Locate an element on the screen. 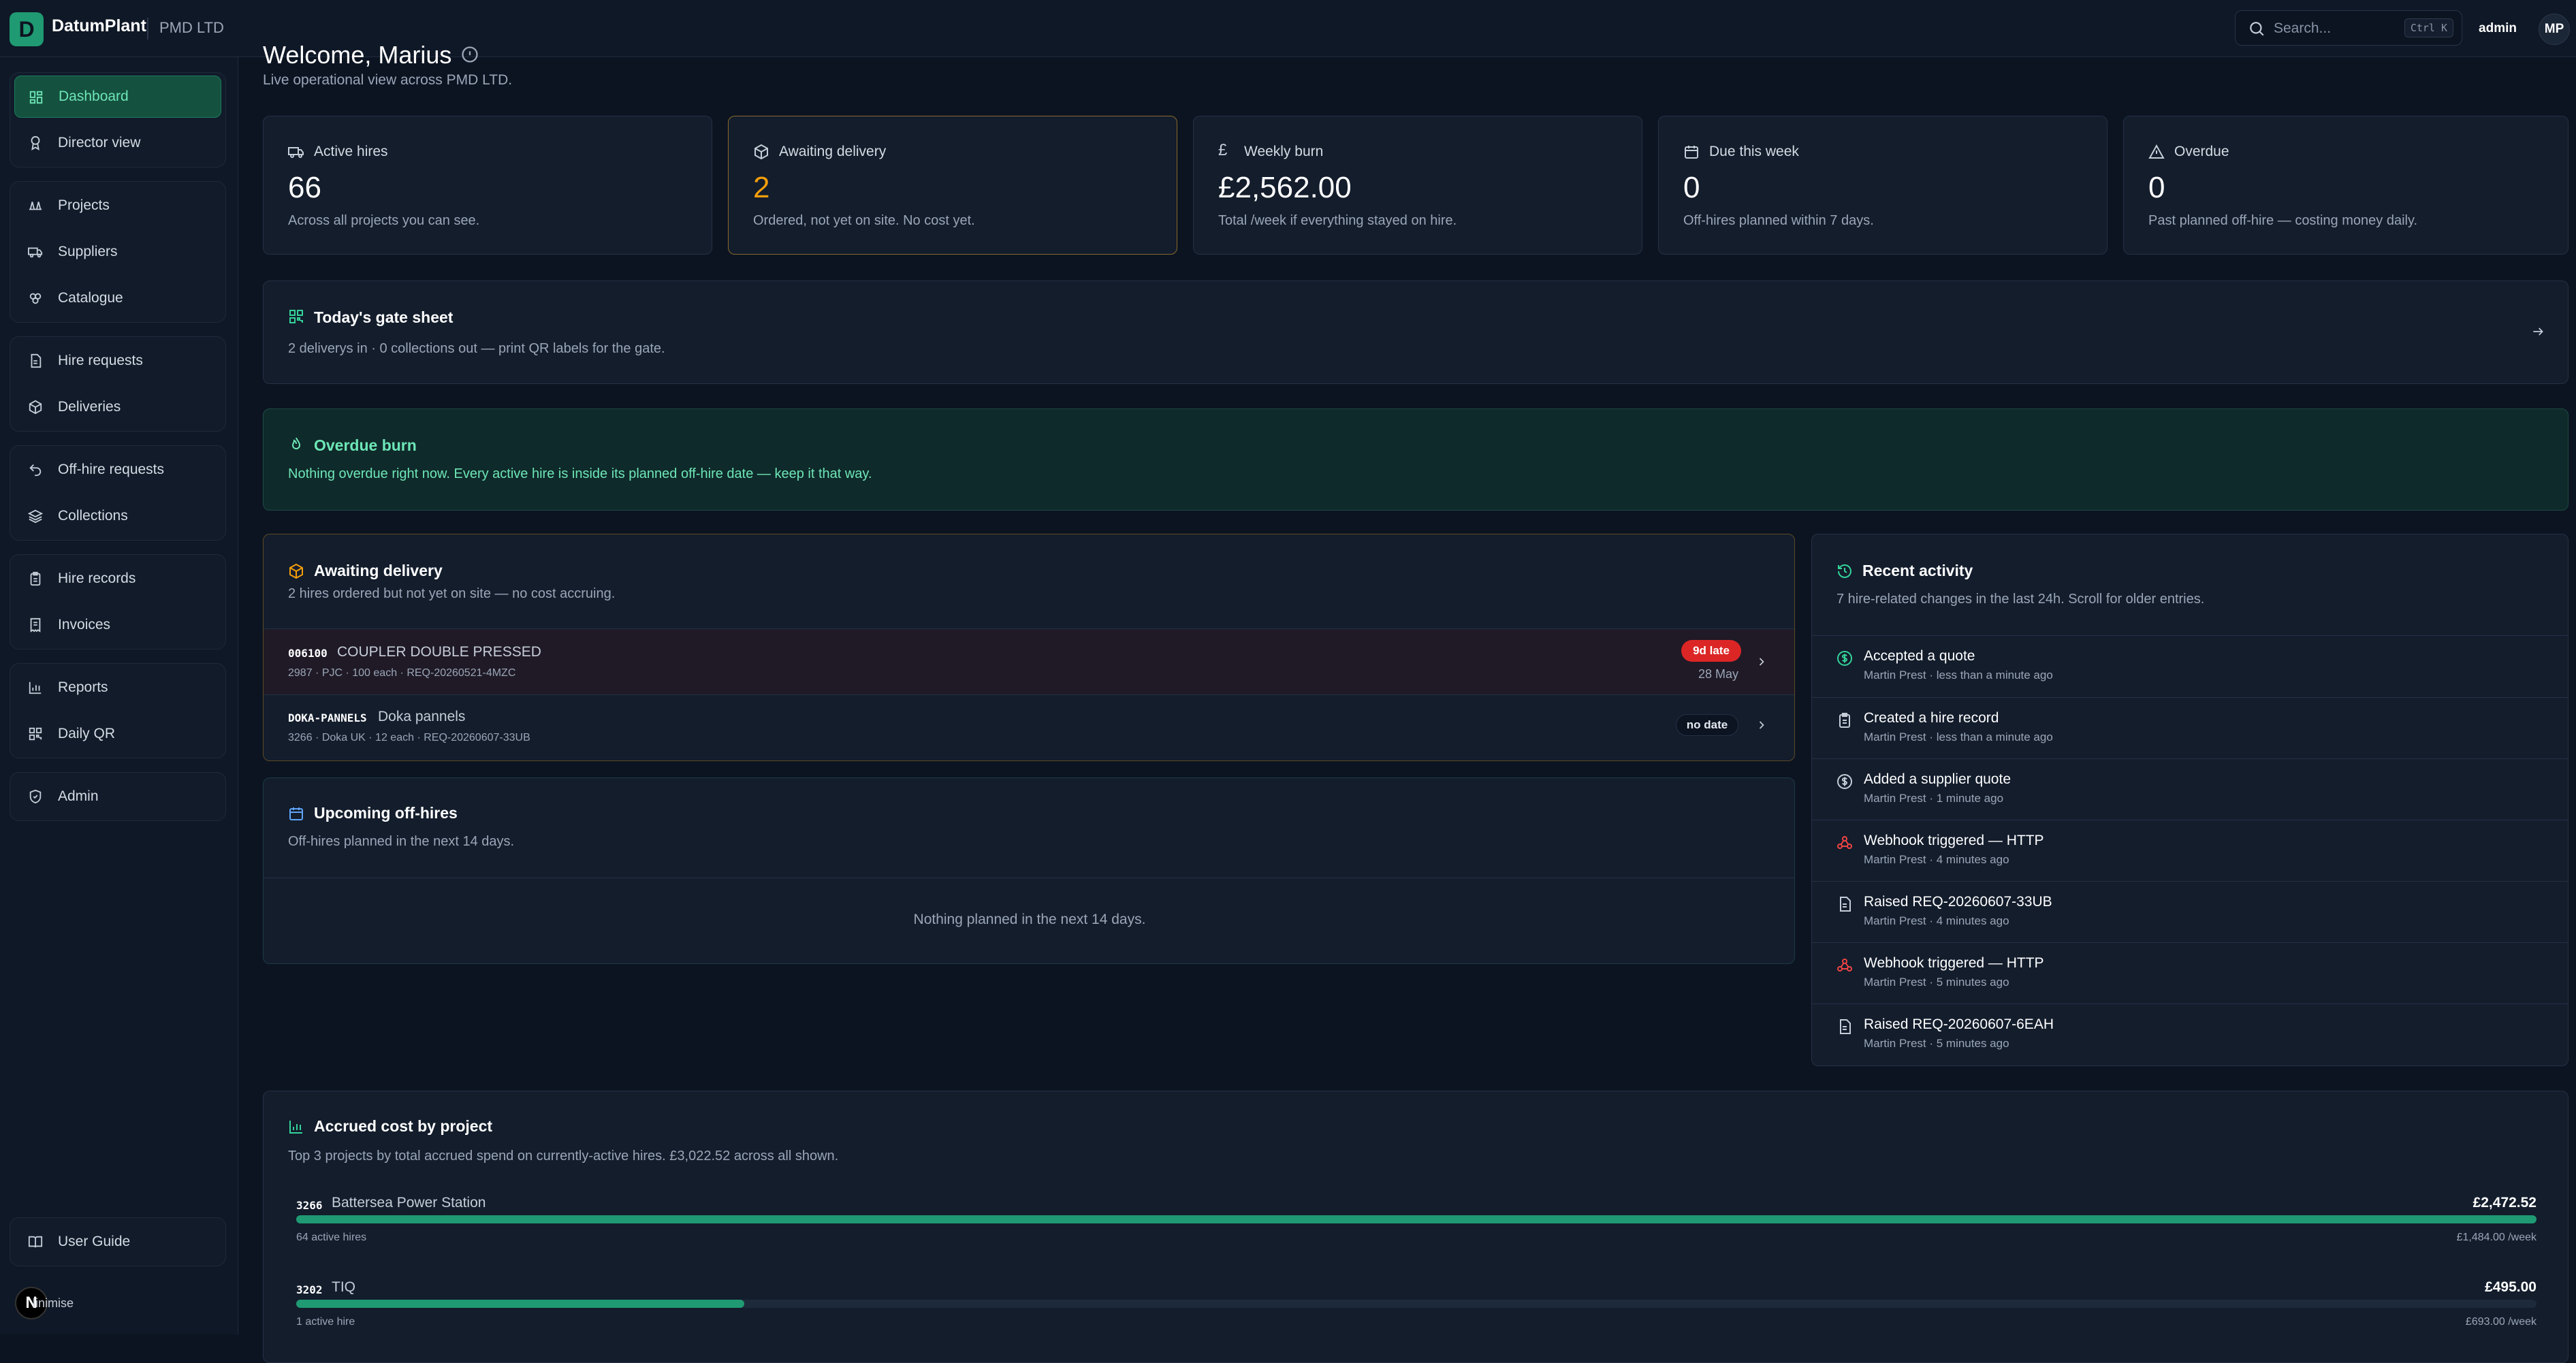 The height and width of the screenshot is (1363, 2576). arrow-right-icon is located at coordinates (2538, 331).